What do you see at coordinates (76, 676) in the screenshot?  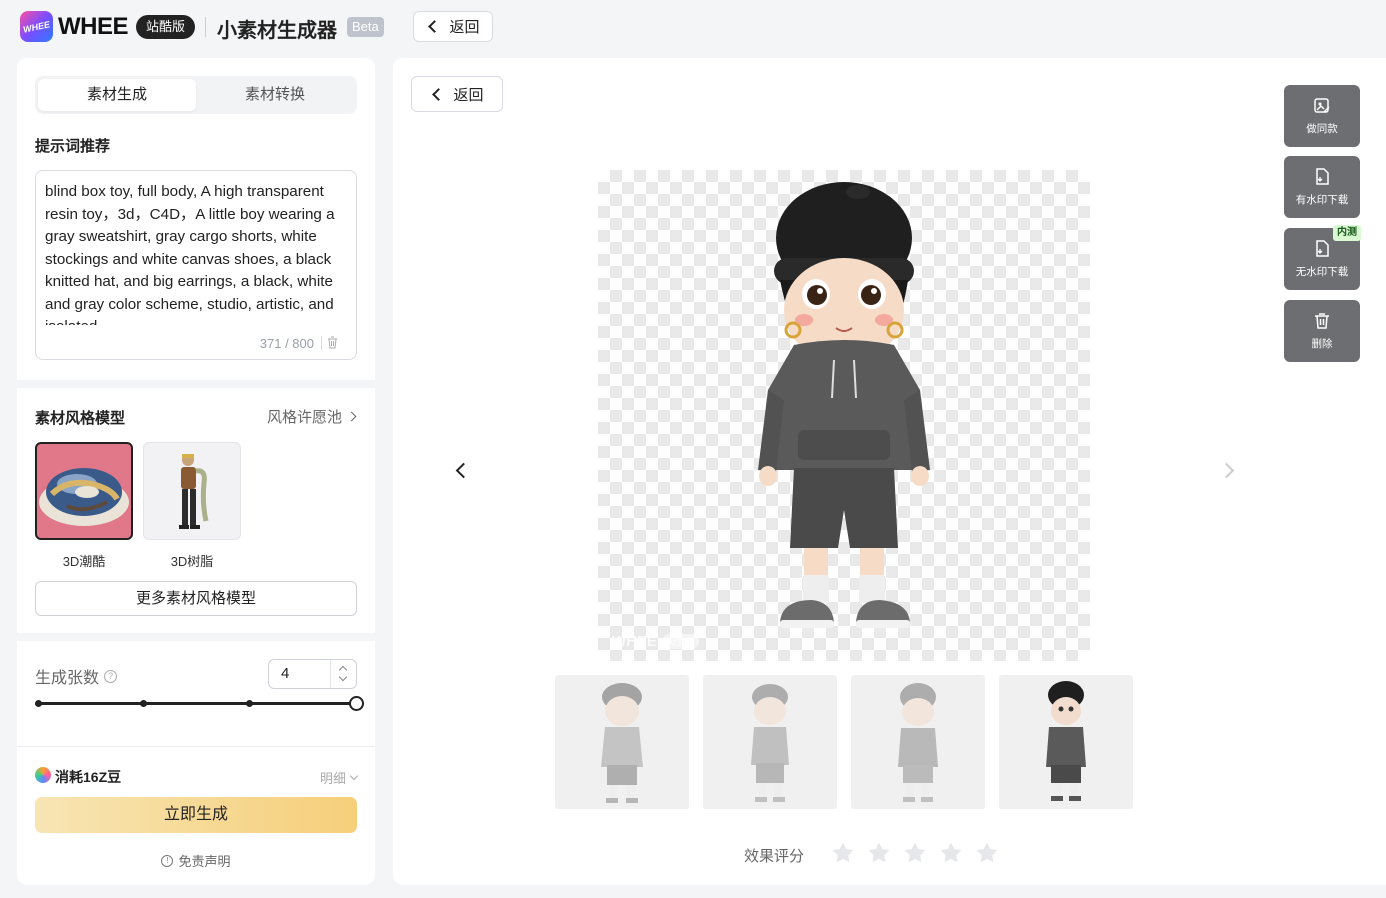 I see `image-count-label: 生成张数 ?` at bounding box center [76, 676].